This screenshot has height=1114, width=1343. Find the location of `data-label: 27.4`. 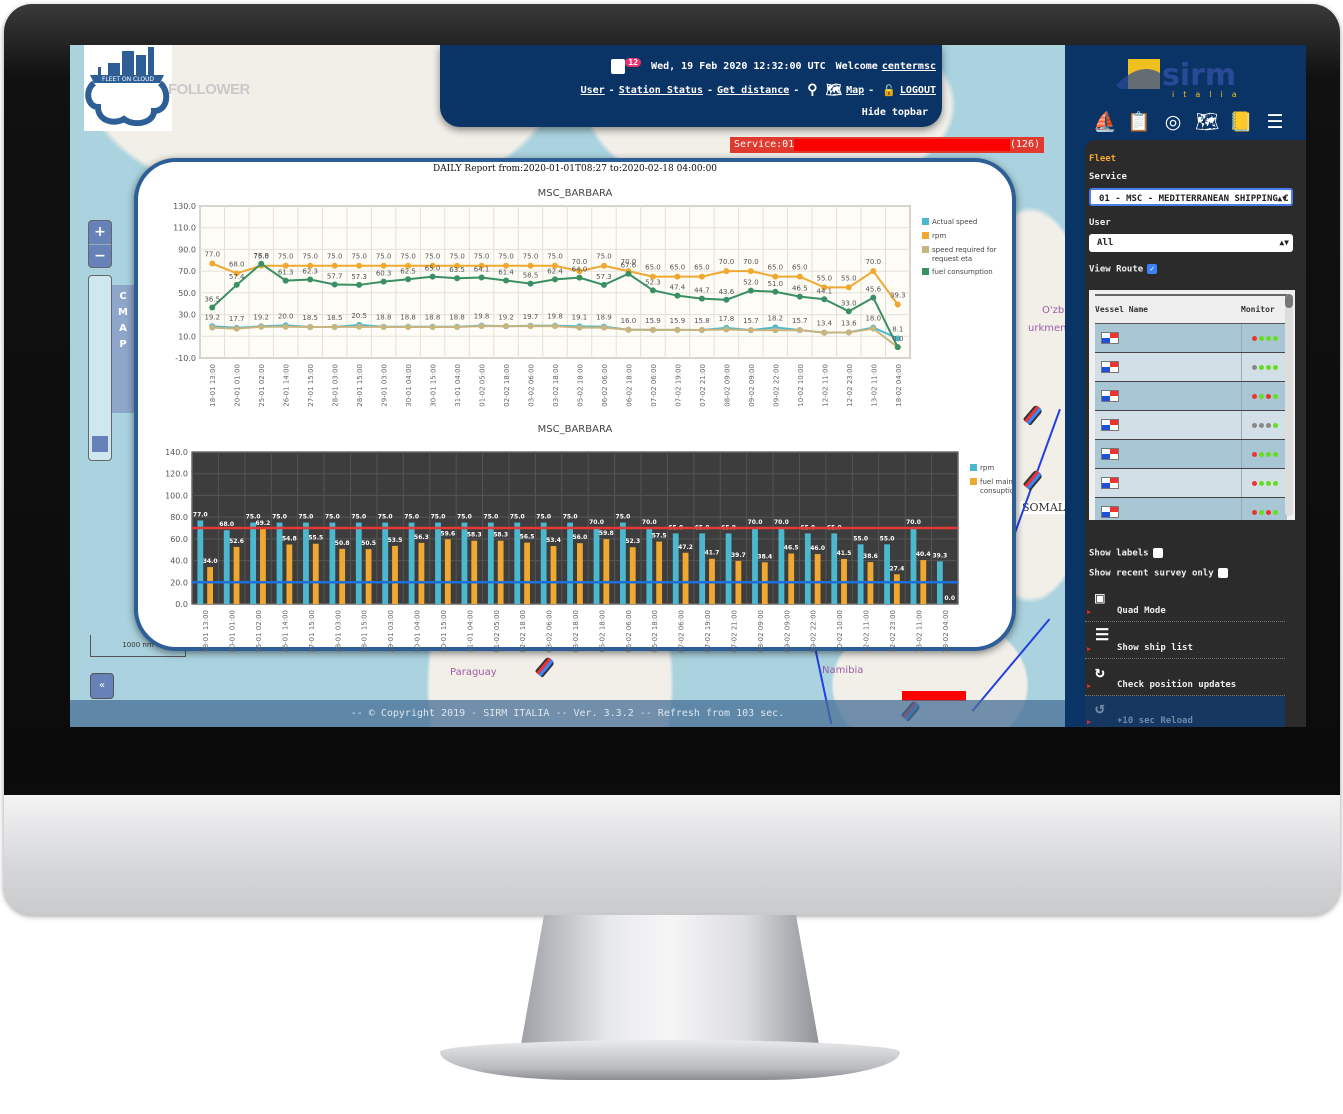

data-label: 27.4 is located at coordinates (896, 568).